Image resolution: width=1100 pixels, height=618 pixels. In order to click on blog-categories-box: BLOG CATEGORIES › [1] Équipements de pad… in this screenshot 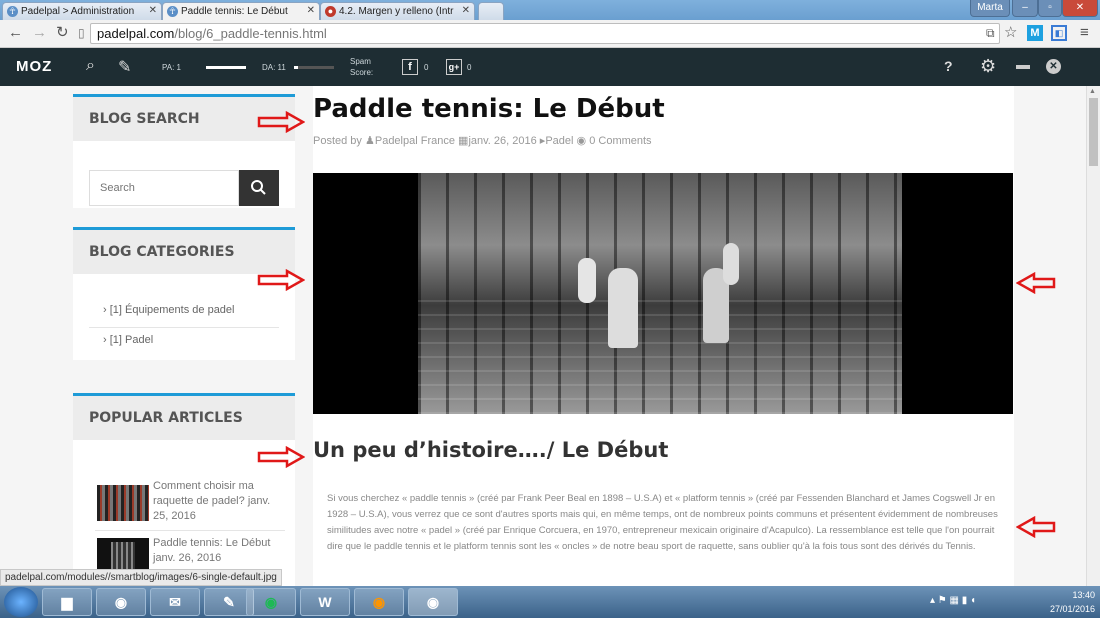, I will do `click(184, 293)`.